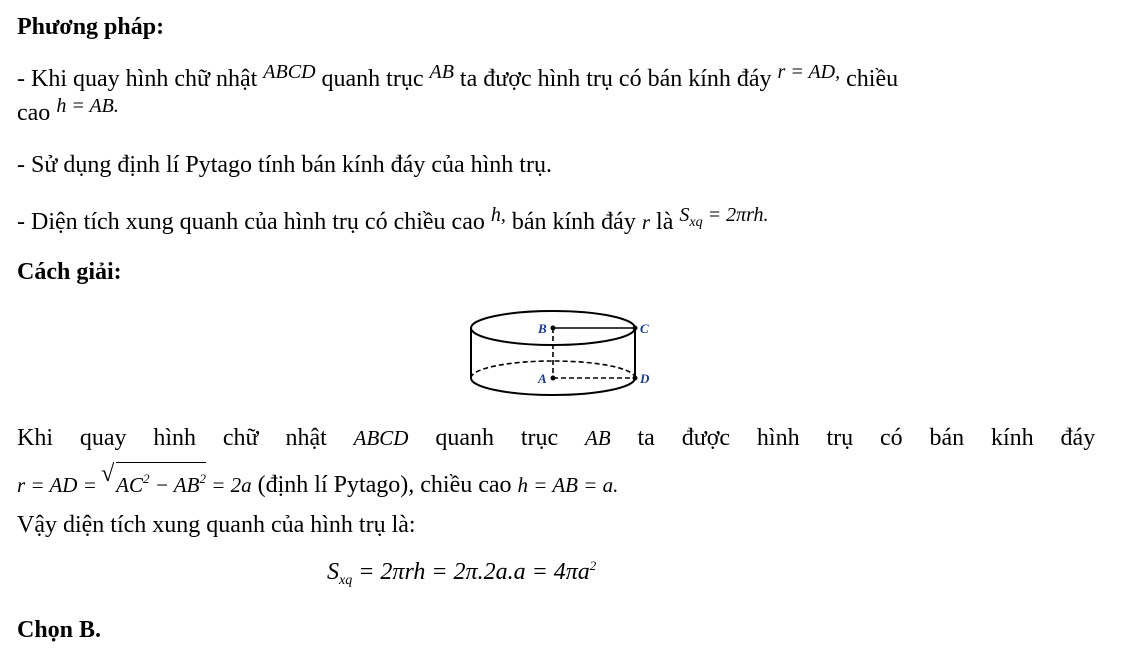  What do you see at coordinates (644, 328) in the screenshot?
I see `label-c: C` at bounding box center [644, 328].